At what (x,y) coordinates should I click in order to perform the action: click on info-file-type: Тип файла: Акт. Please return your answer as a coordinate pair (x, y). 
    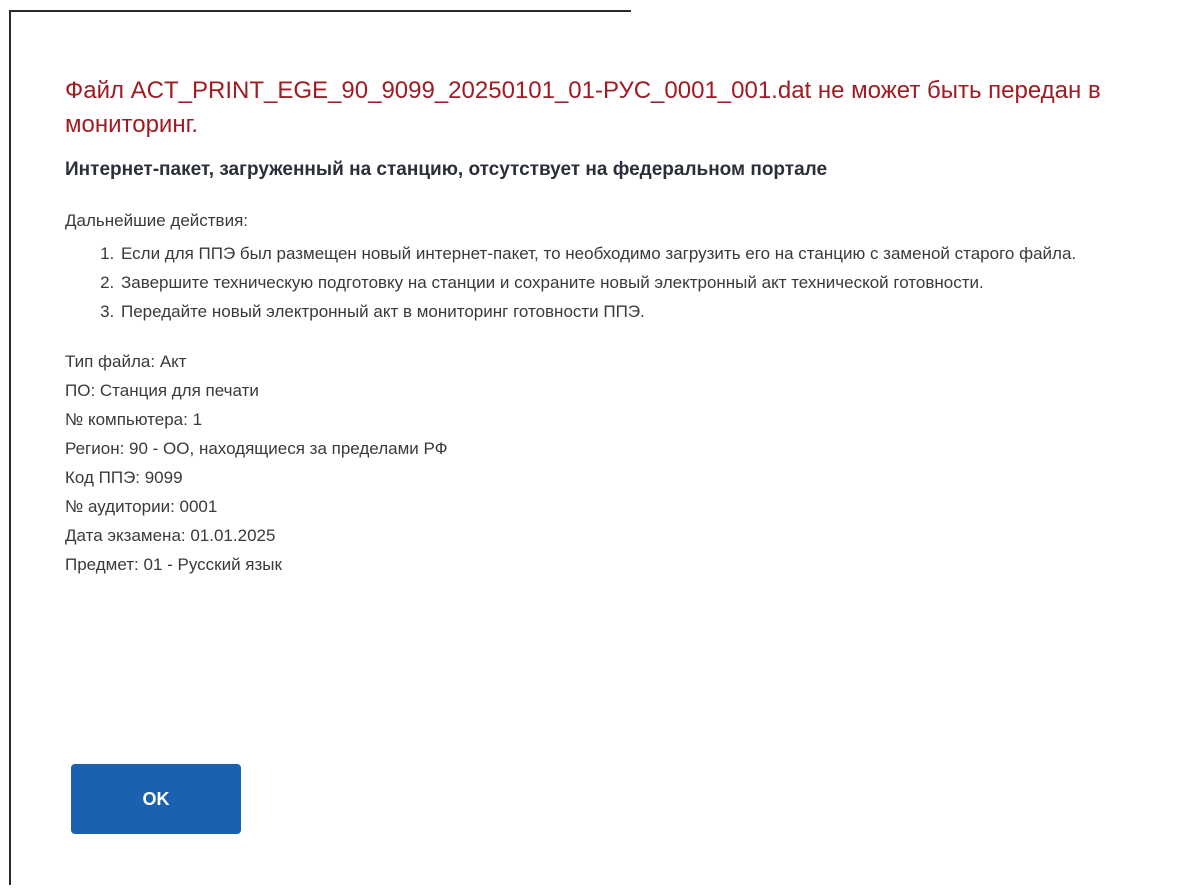
    Looking at the image, I should click on (126, 361).